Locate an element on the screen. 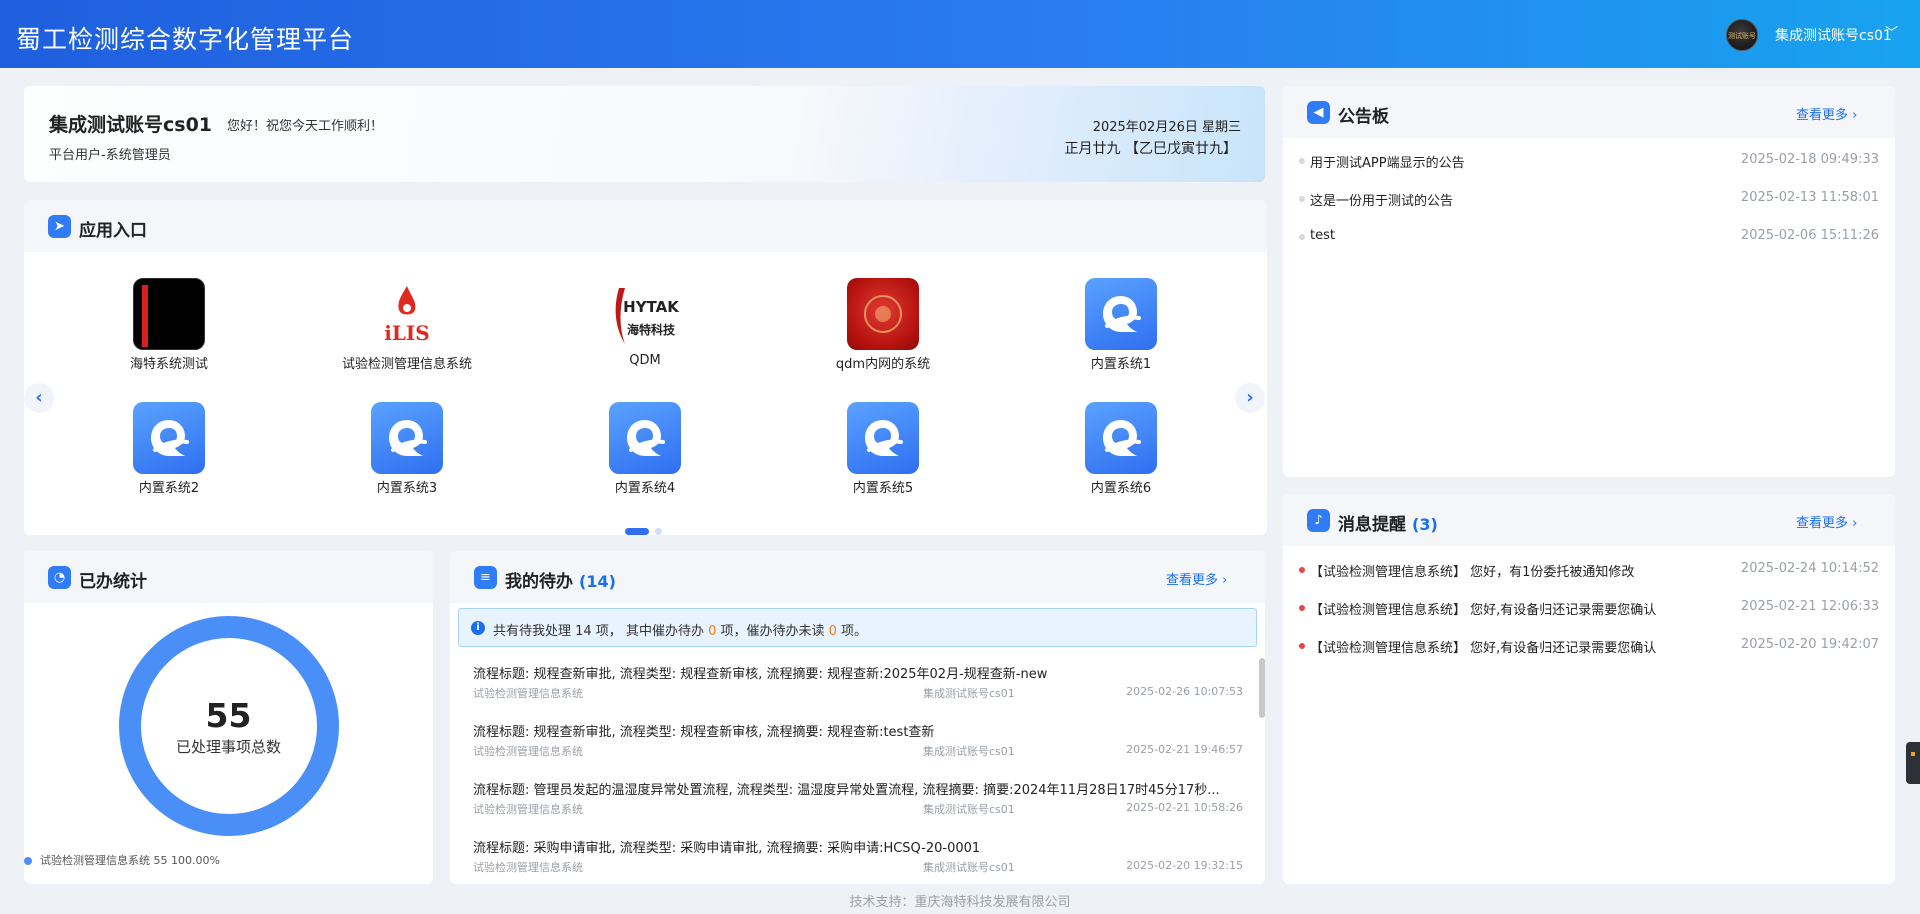 This screenshot has width=1920, height=914. carousel-pagination is located at coordinates (643, 527).